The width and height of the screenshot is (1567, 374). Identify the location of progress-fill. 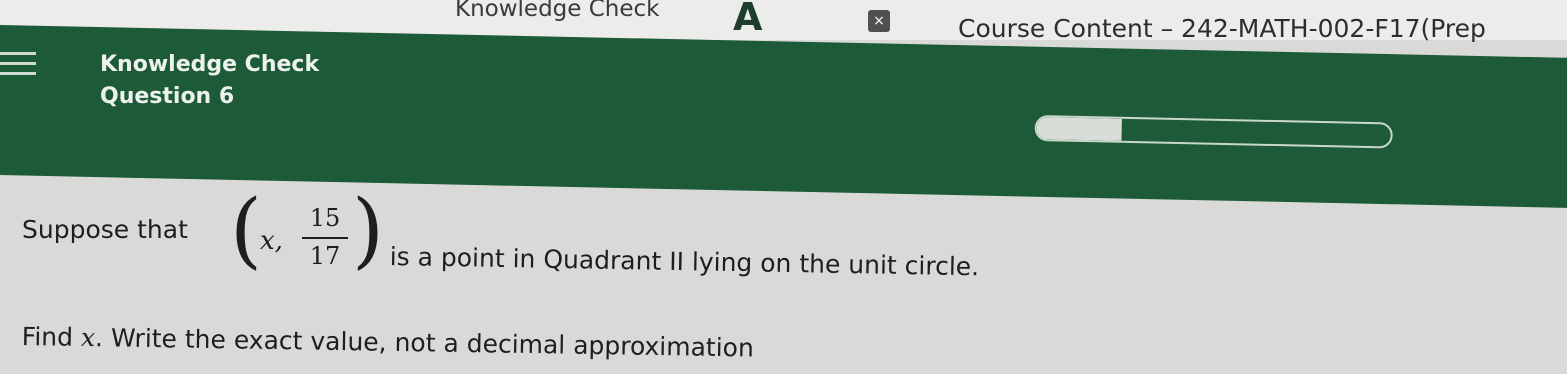
(1079, 129).